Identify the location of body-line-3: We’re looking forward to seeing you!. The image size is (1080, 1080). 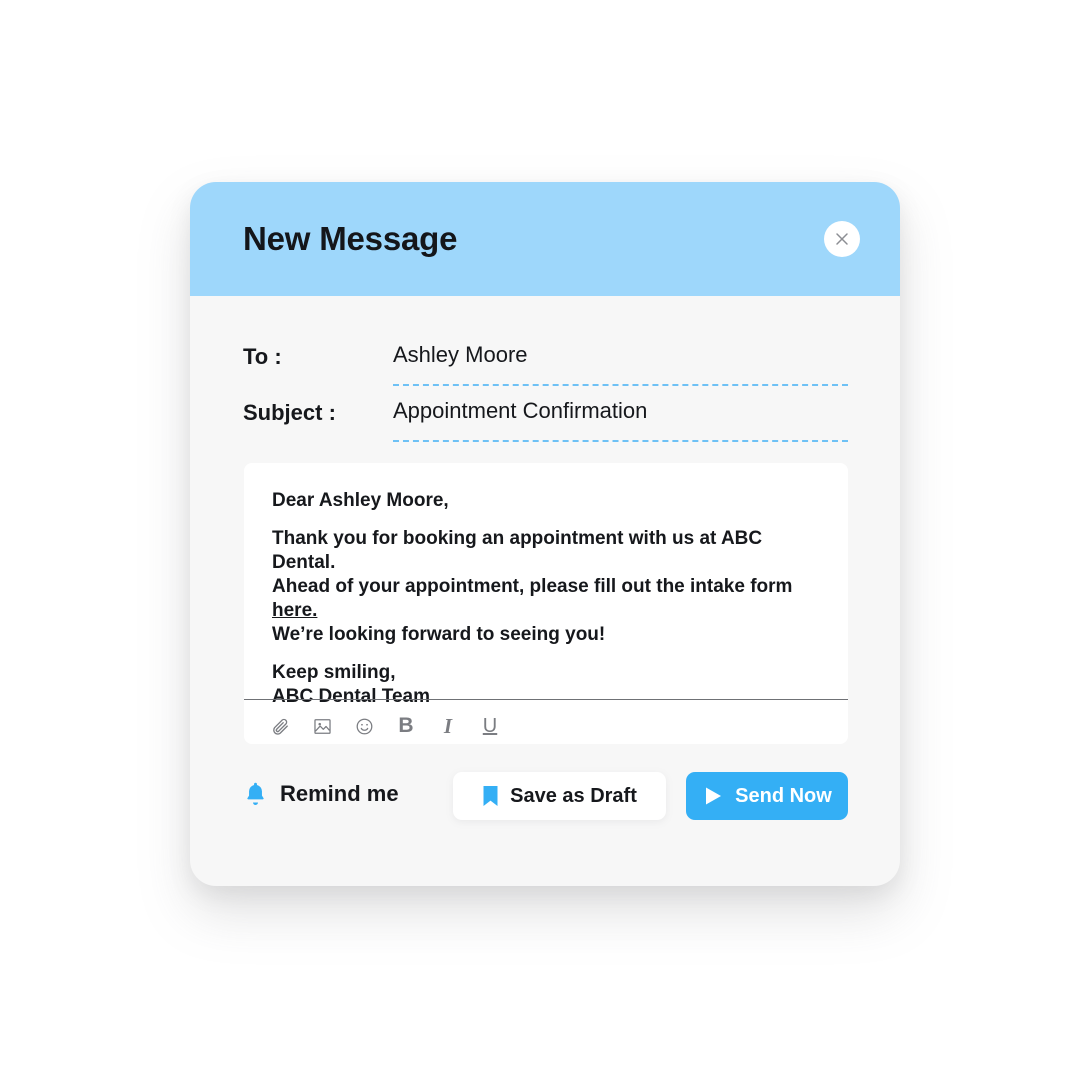
(439, 634).